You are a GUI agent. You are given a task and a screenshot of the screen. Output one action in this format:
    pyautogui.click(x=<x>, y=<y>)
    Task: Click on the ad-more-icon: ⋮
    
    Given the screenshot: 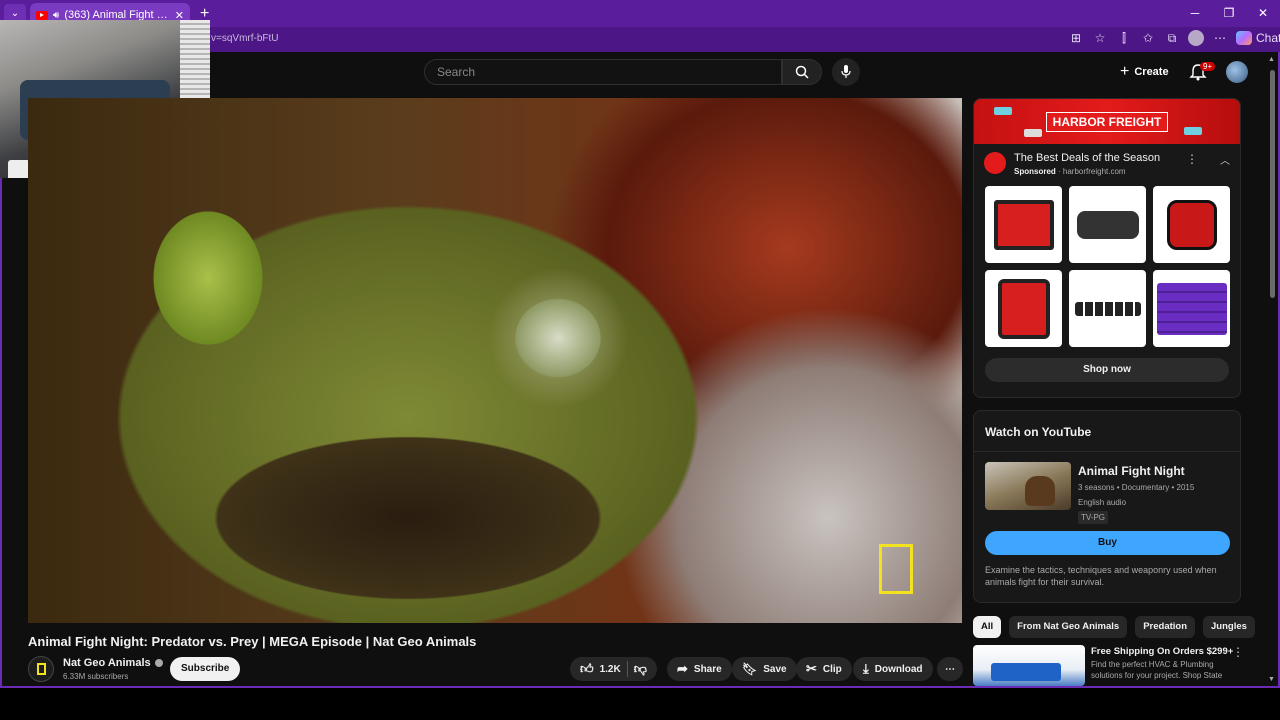 What is the action you would take?
    pyautogui.click(x=1192, y=159)
    